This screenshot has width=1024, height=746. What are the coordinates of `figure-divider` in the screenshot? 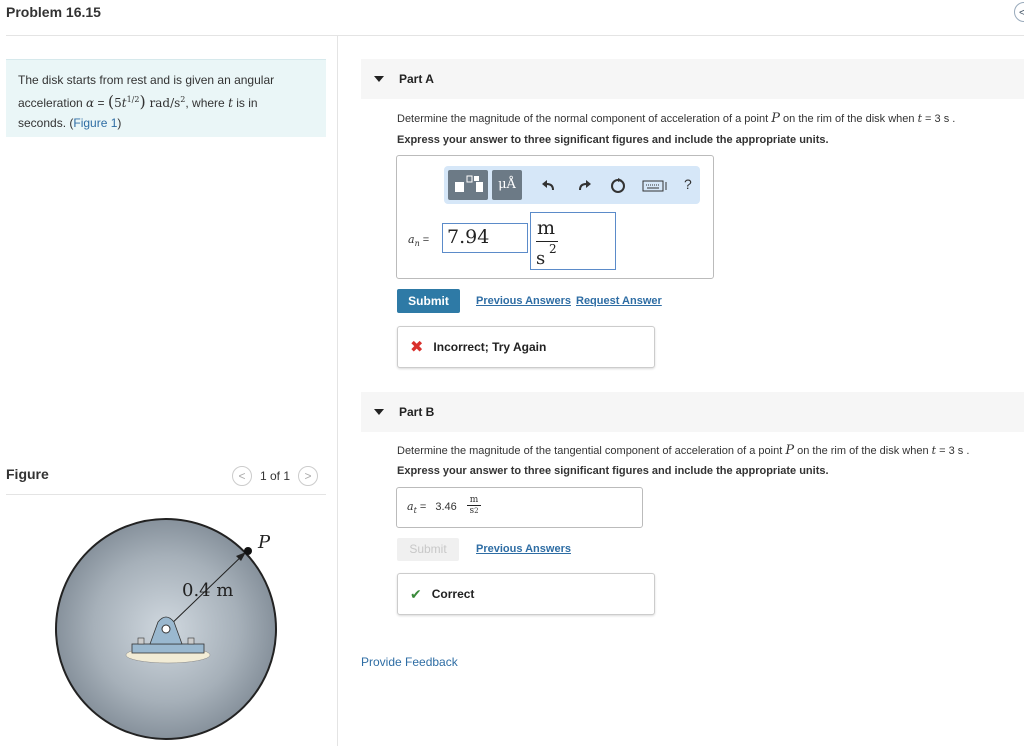 It's located at (166, 494).